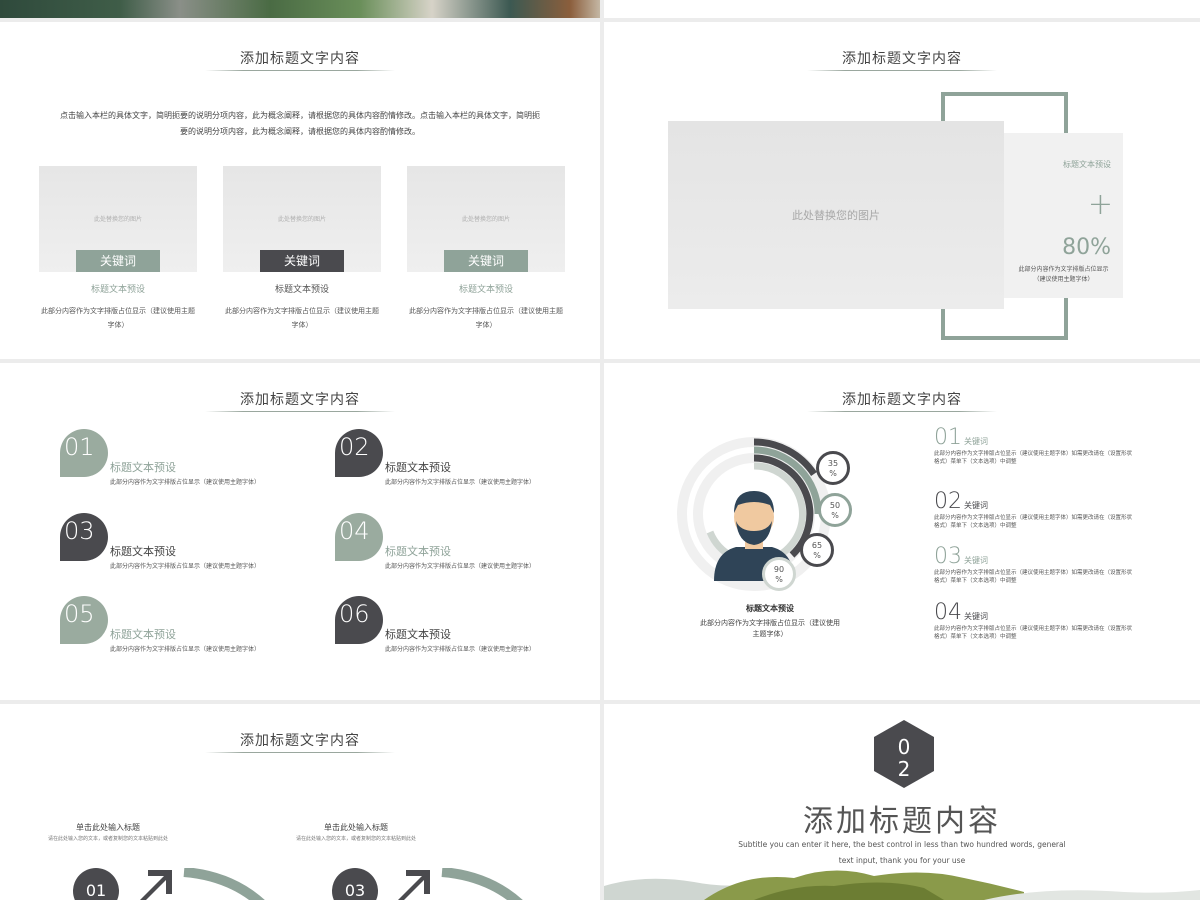 This screenshot has width=1200, height=900. I want to click on stat-card-desc: 此部分内容作为文字排版占位显示（建议使用主题字体）, so click(1063, 274).